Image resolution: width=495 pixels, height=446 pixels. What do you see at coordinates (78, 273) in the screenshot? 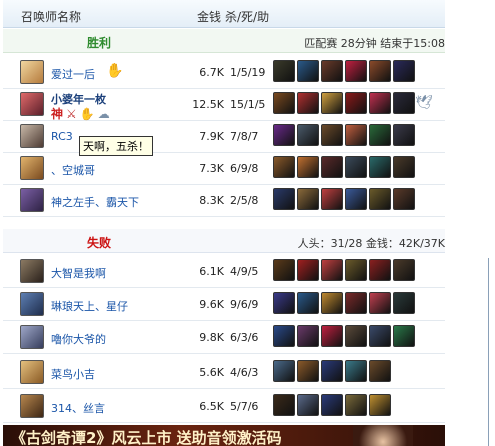
I see `player-name: 大智是我啊` at bounding box center [78, 273].